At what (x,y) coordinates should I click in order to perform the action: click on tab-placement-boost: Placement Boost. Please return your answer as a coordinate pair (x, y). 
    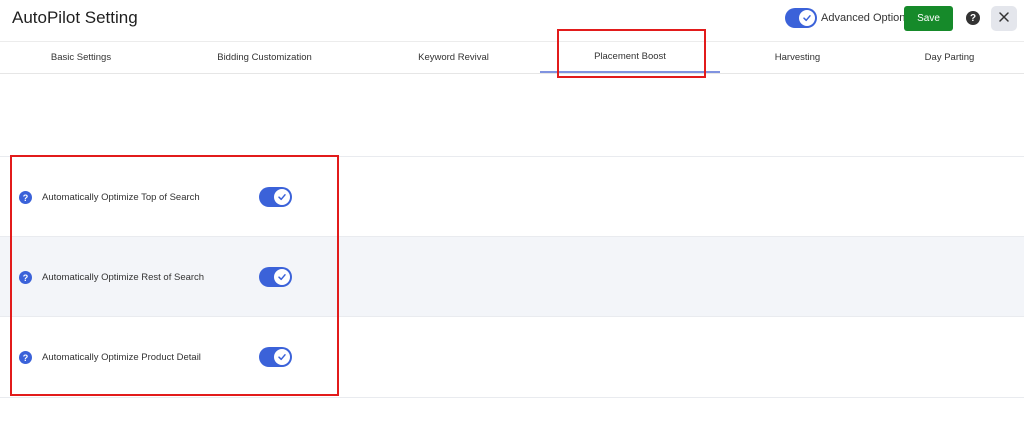
    Looking at the image, I should click on (630, 57).